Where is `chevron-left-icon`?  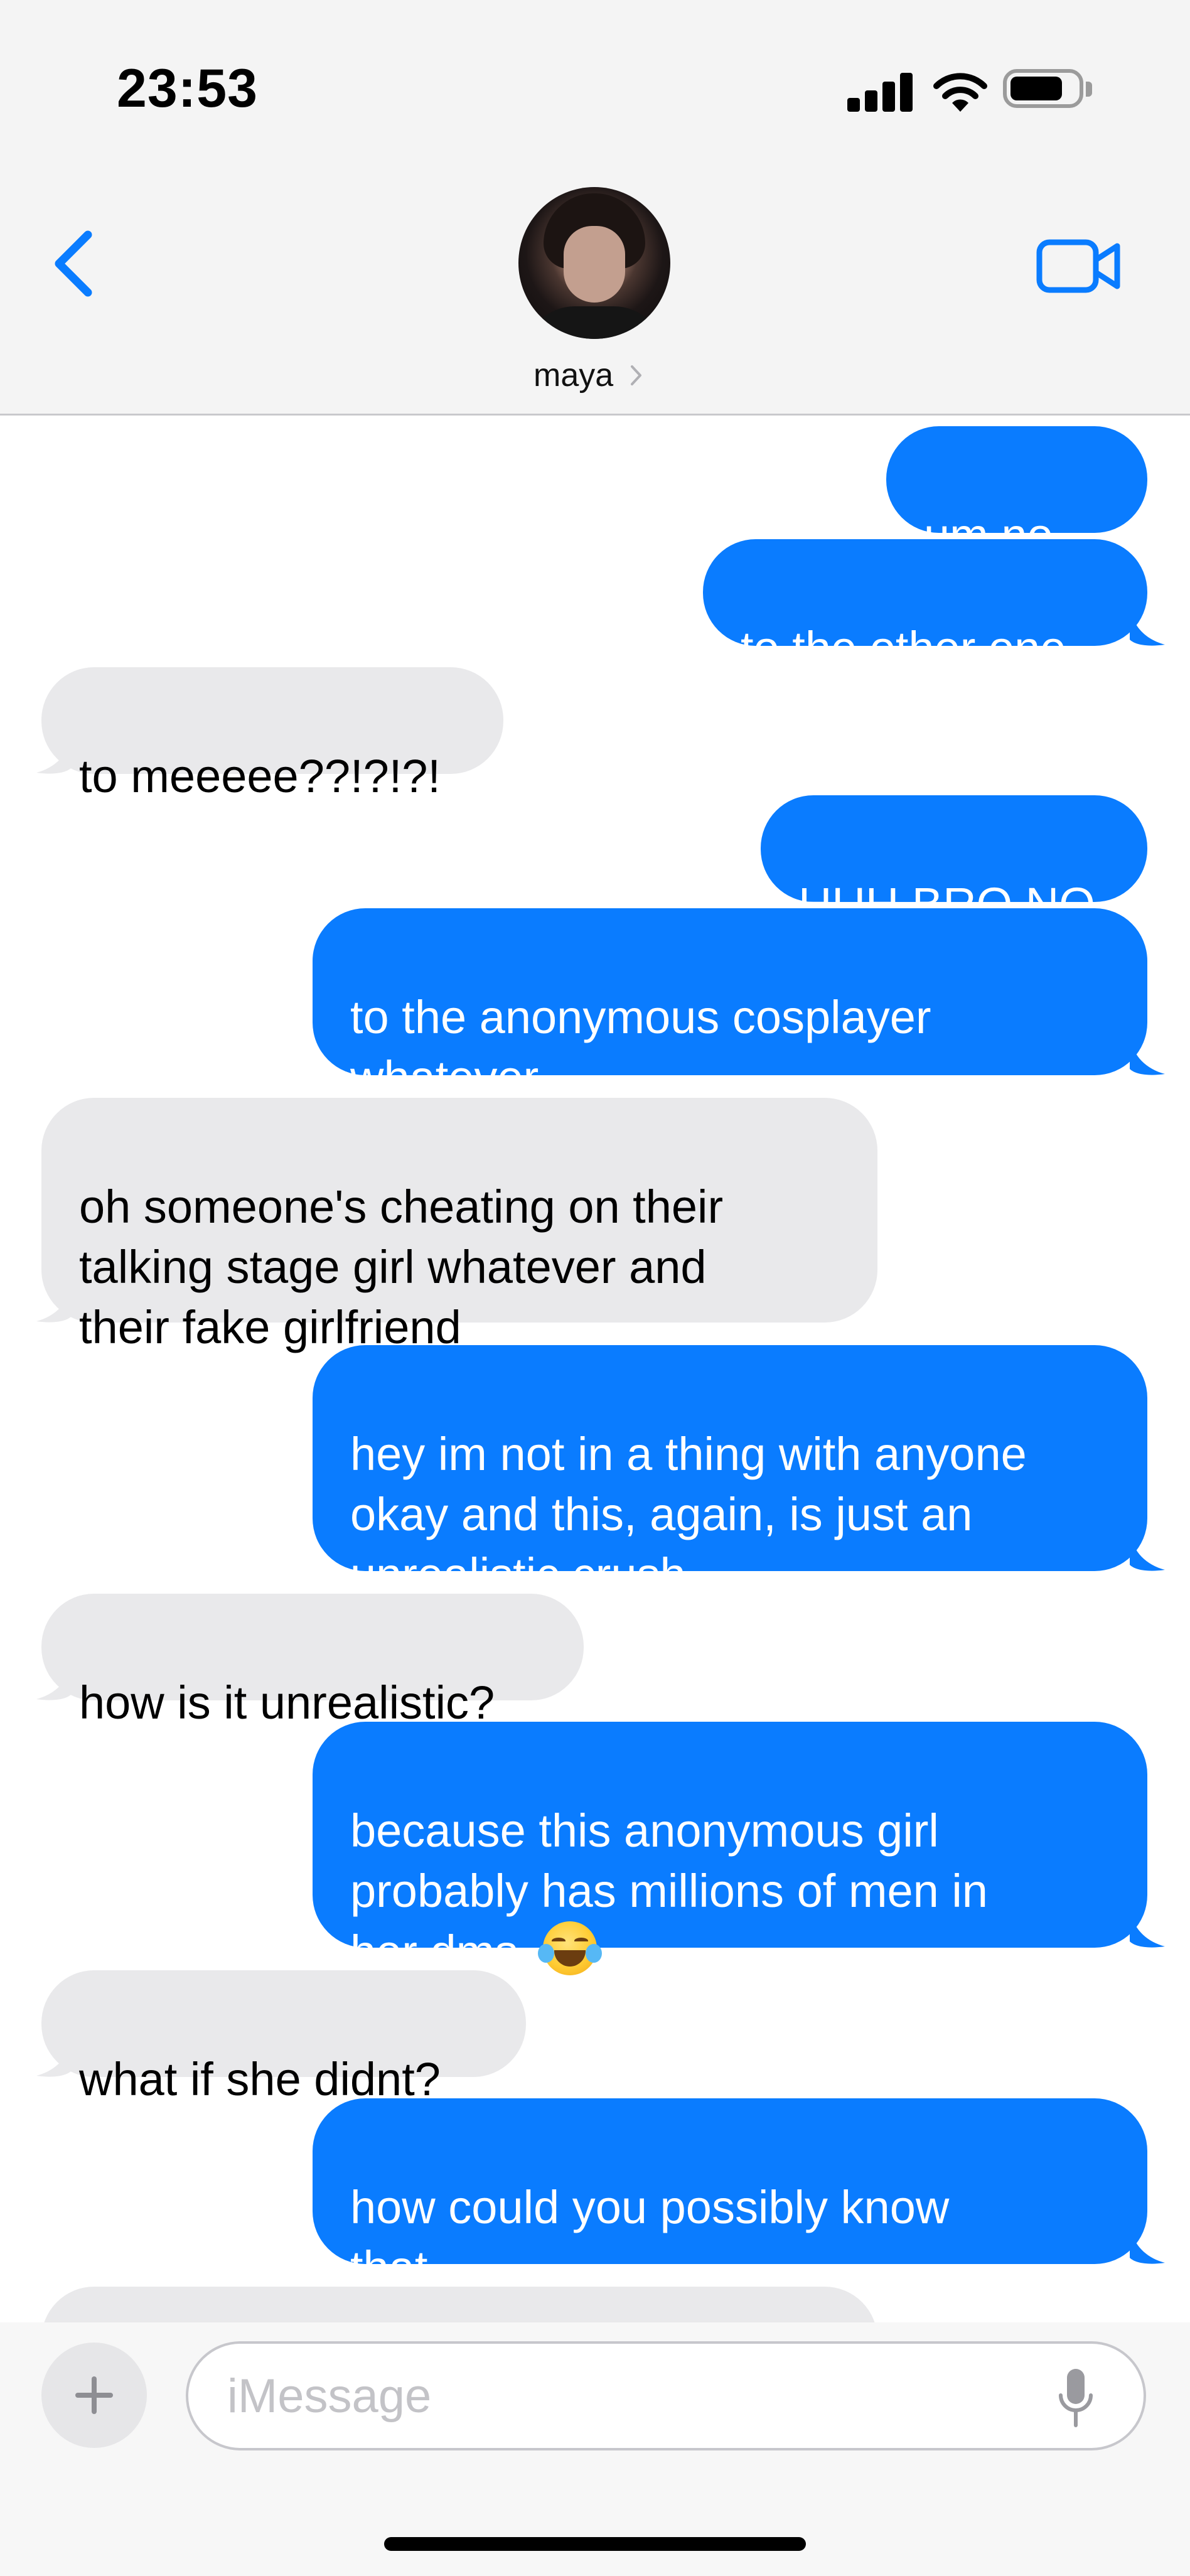 chevron-left-icon is located at coordinates (72, 263).